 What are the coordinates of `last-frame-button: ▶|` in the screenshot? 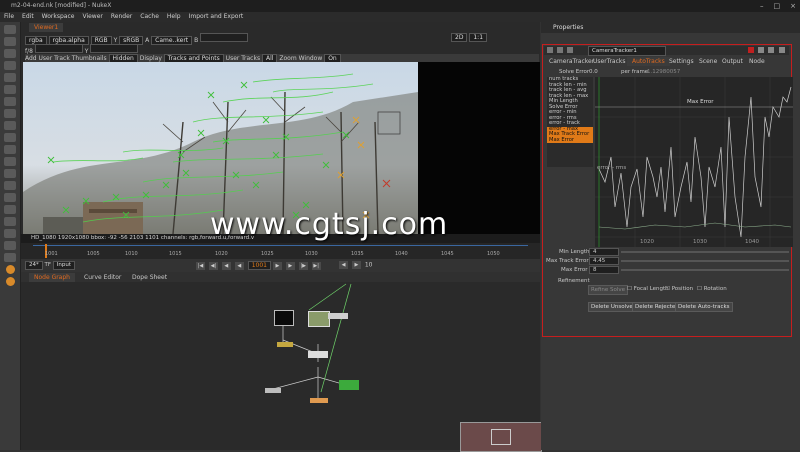 It's located at (316, 265).